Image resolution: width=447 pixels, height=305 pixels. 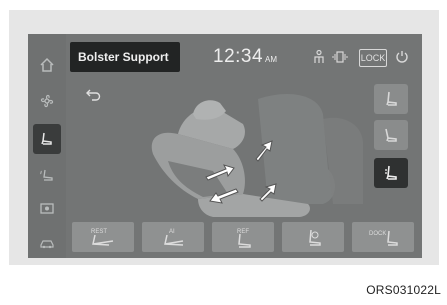 What do you see at coordinates (319, 59) in the screenshot?
I see `seat-occupant-icon` at bounding box center [319, 59].